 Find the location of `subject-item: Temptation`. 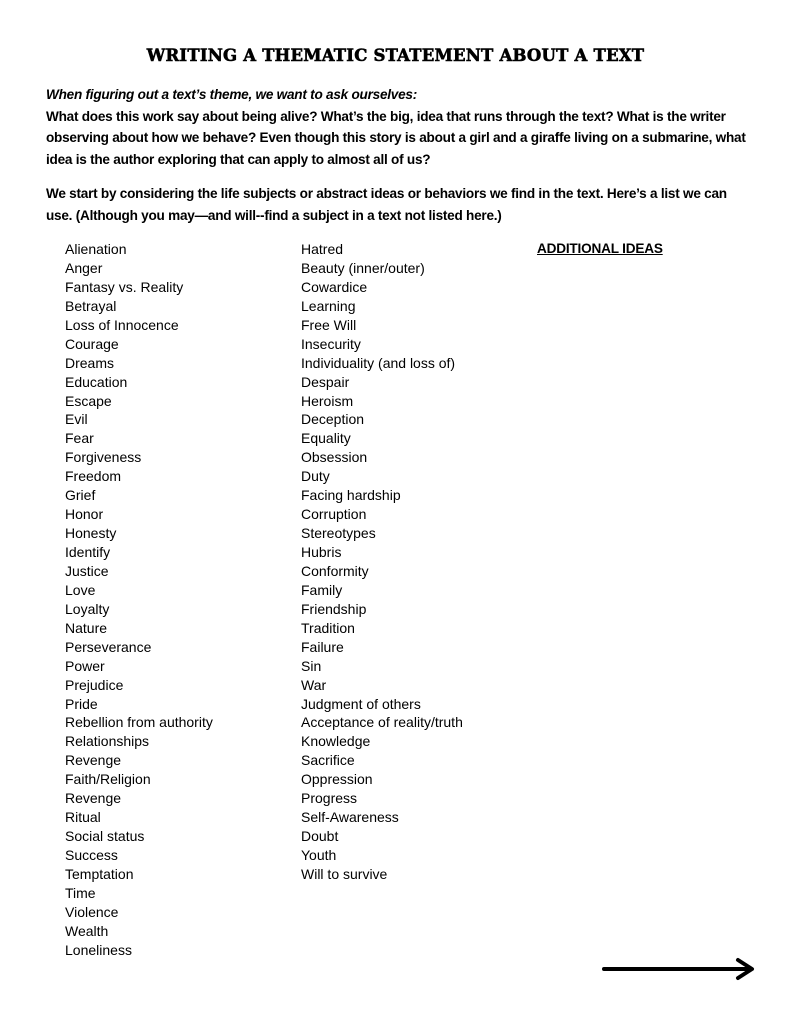

subject-item: Temptation is located at coordinates (99, 873).